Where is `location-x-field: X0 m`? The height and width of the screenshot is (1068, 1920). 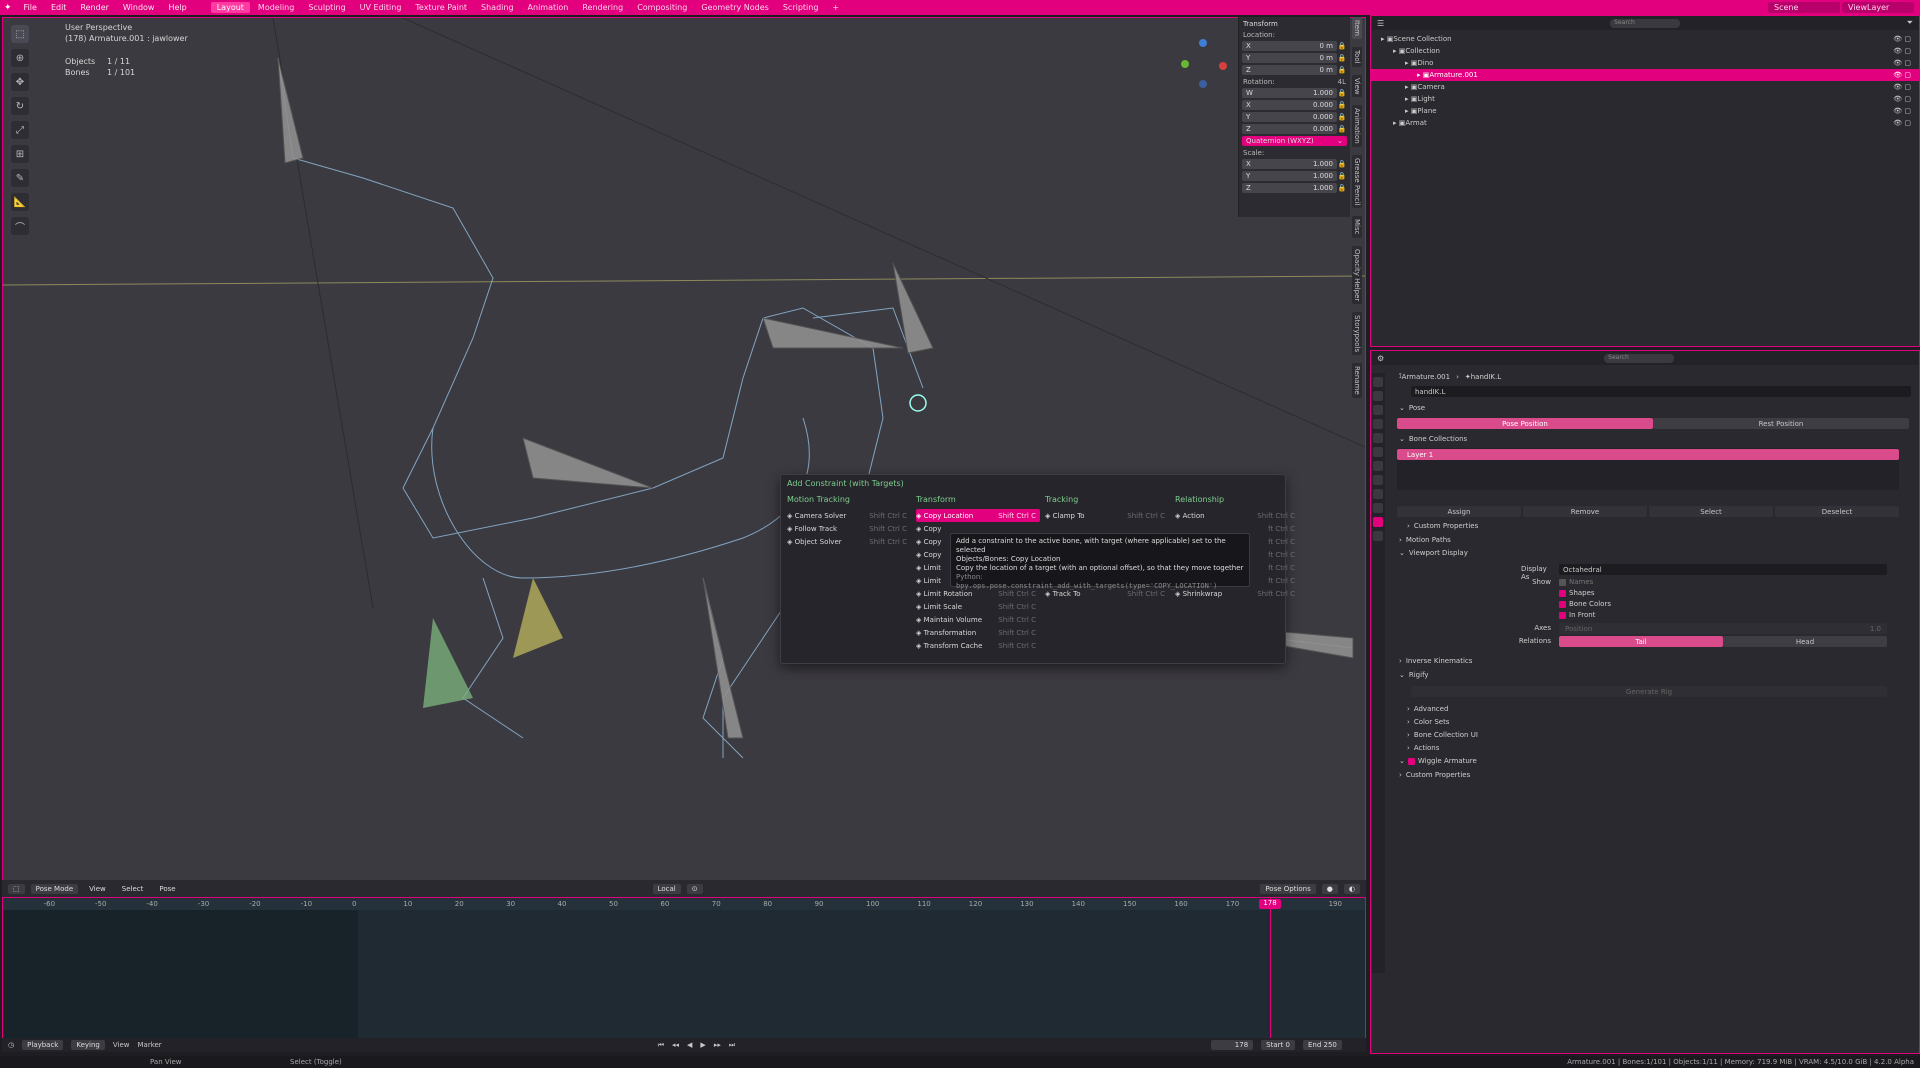
location-x-field: X0 m is located at coordinates (1289, 45).